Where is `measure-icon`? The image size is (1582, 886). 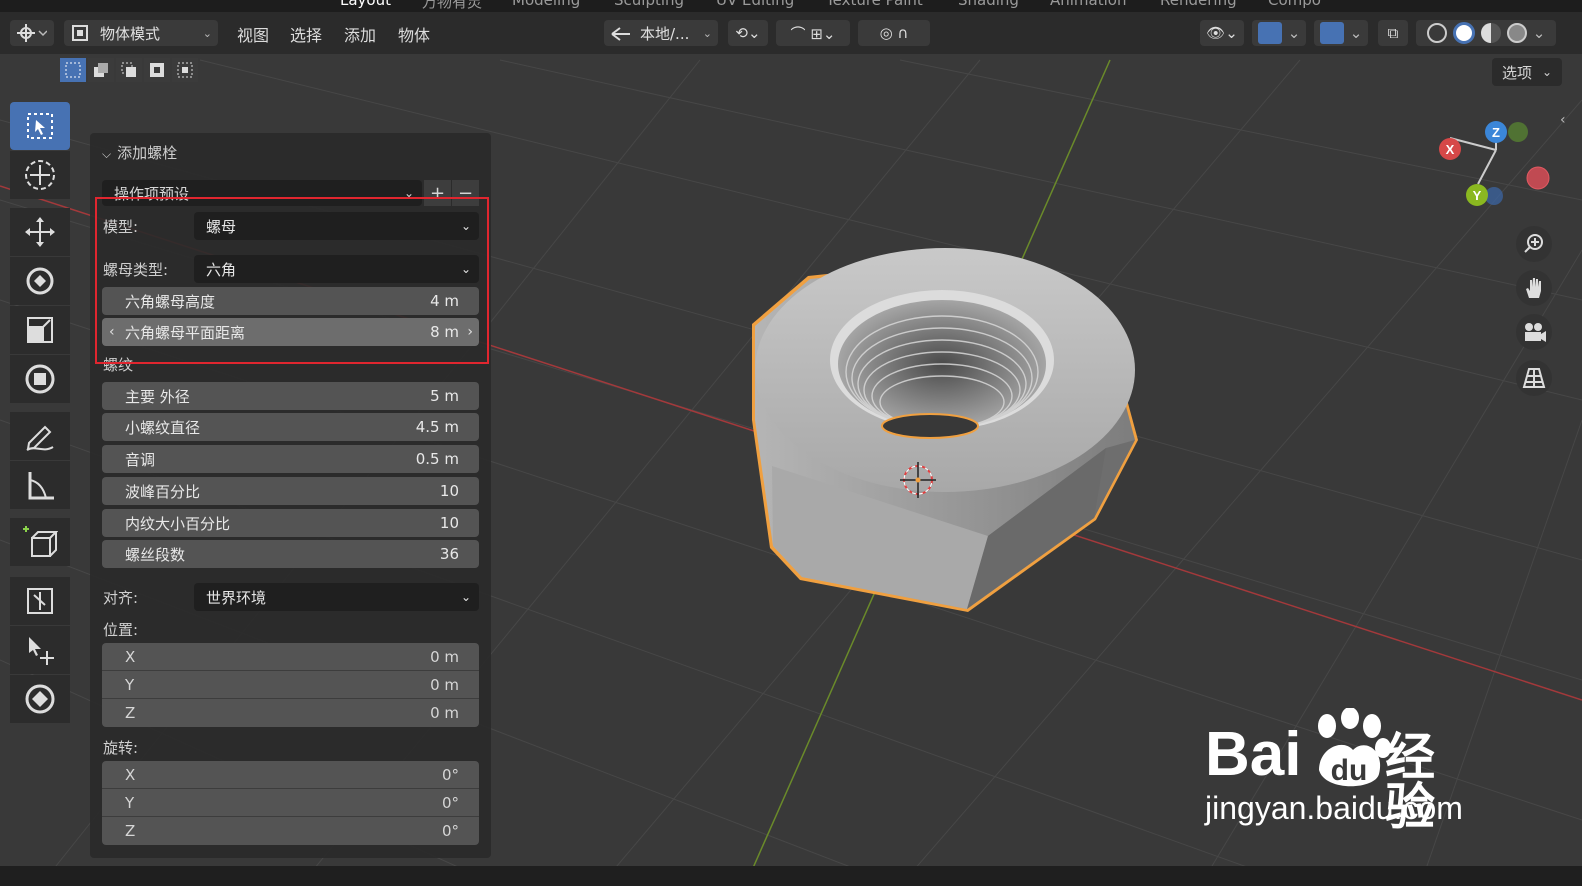 measure-icon is located at coordinates (41, 486).